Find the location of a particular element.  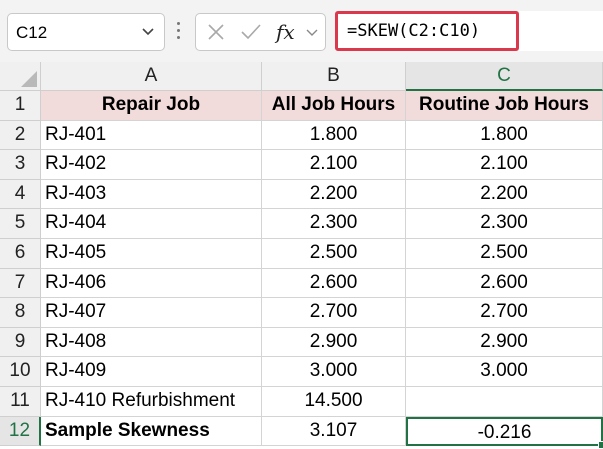

row-header-6: 6 is located at coordinates (20, 254).